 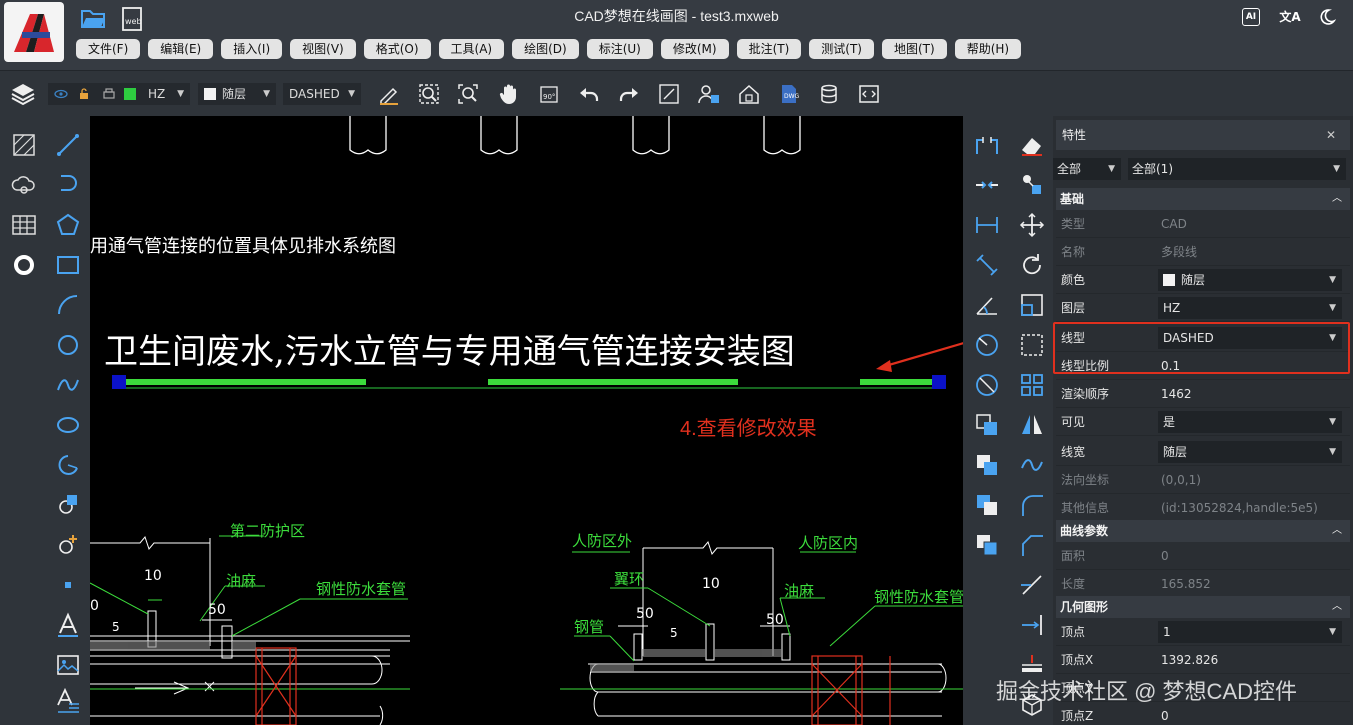 What do you see at coordinates (1250, 452) in the screenshot?
I see `lineweight-dropdown: 随层 ▼` at bounding box center [1250, 452].